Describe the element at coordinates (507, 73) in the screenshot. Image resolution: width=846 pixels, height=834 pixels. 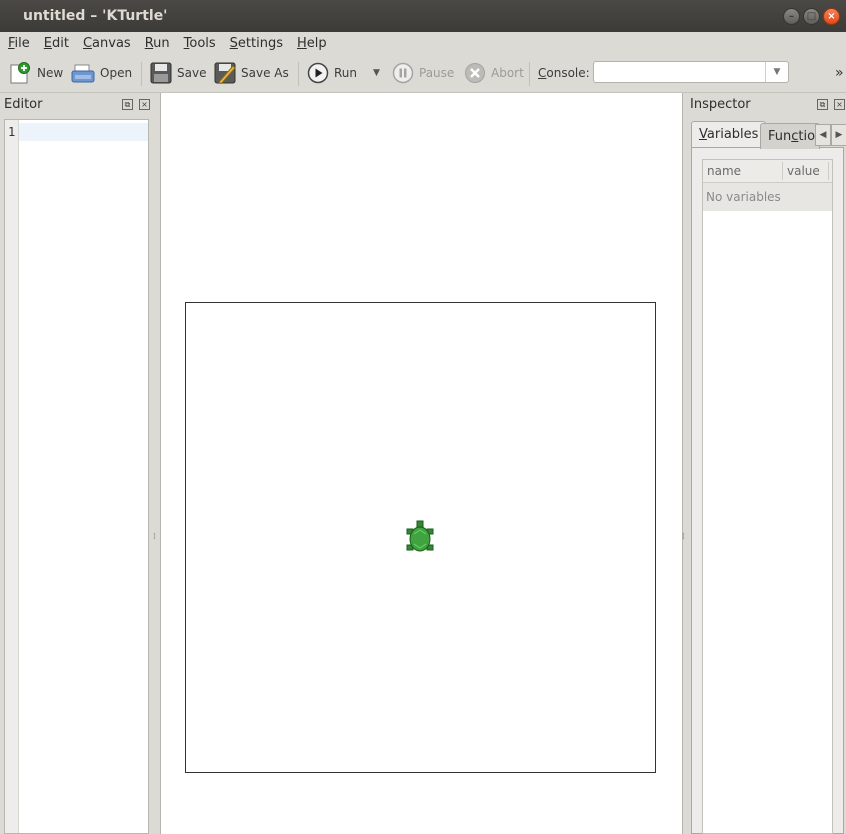
I see `abort-label: Abort` at that location.